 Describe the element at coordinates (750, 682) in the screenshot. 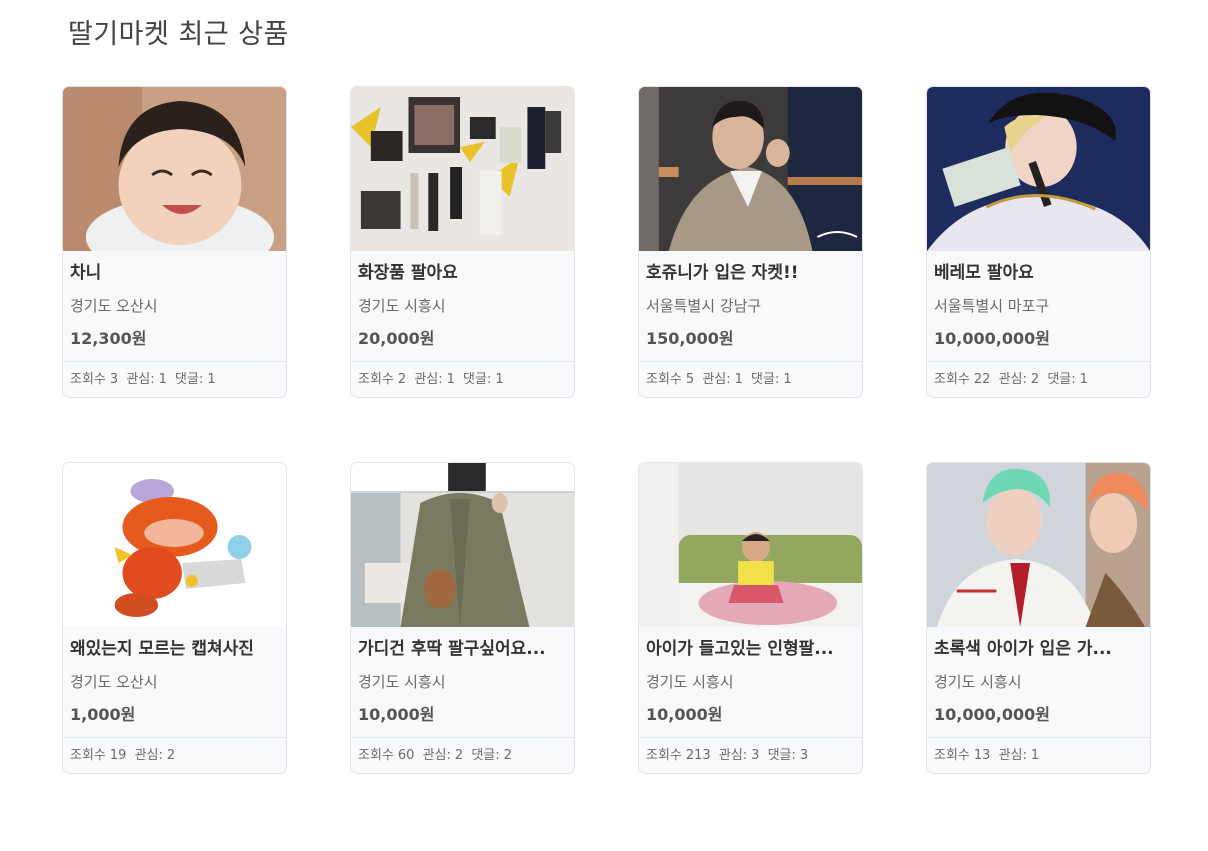

I see `product-info: 아이가 들고있는 인형팔... 경기도 시흥시 10,000원` at that location.